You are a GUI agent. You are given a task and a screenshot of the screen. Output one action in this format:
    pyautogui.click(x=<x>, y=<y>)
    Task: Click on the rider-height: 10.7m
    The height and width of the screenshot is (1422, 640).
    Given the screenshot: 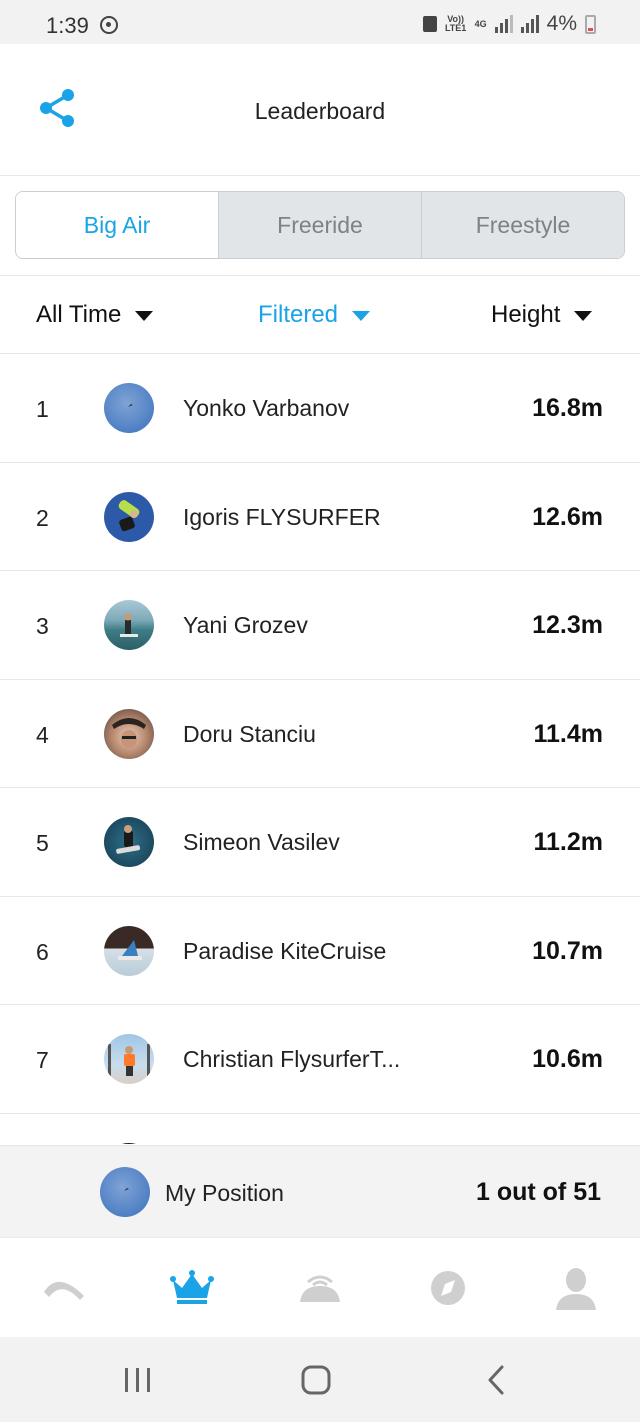 What is the action you would take?
    pyautogui.click(x=567, y=950)
    